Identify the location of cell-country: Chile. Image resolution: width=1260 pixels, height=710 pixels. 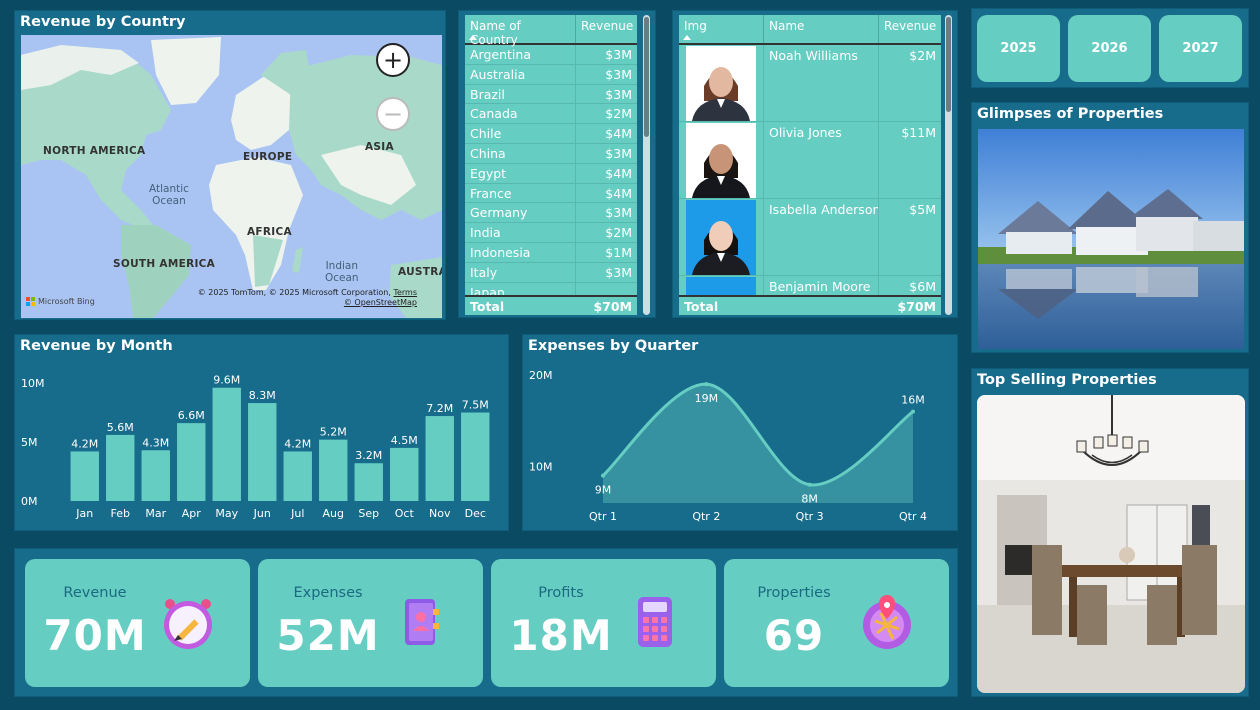
(520, 133).